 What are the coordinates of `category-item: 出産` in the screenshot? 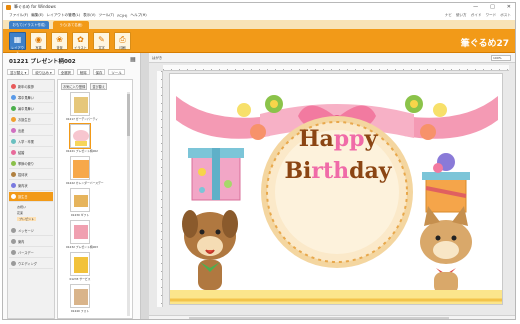 It's located at (31, 131).